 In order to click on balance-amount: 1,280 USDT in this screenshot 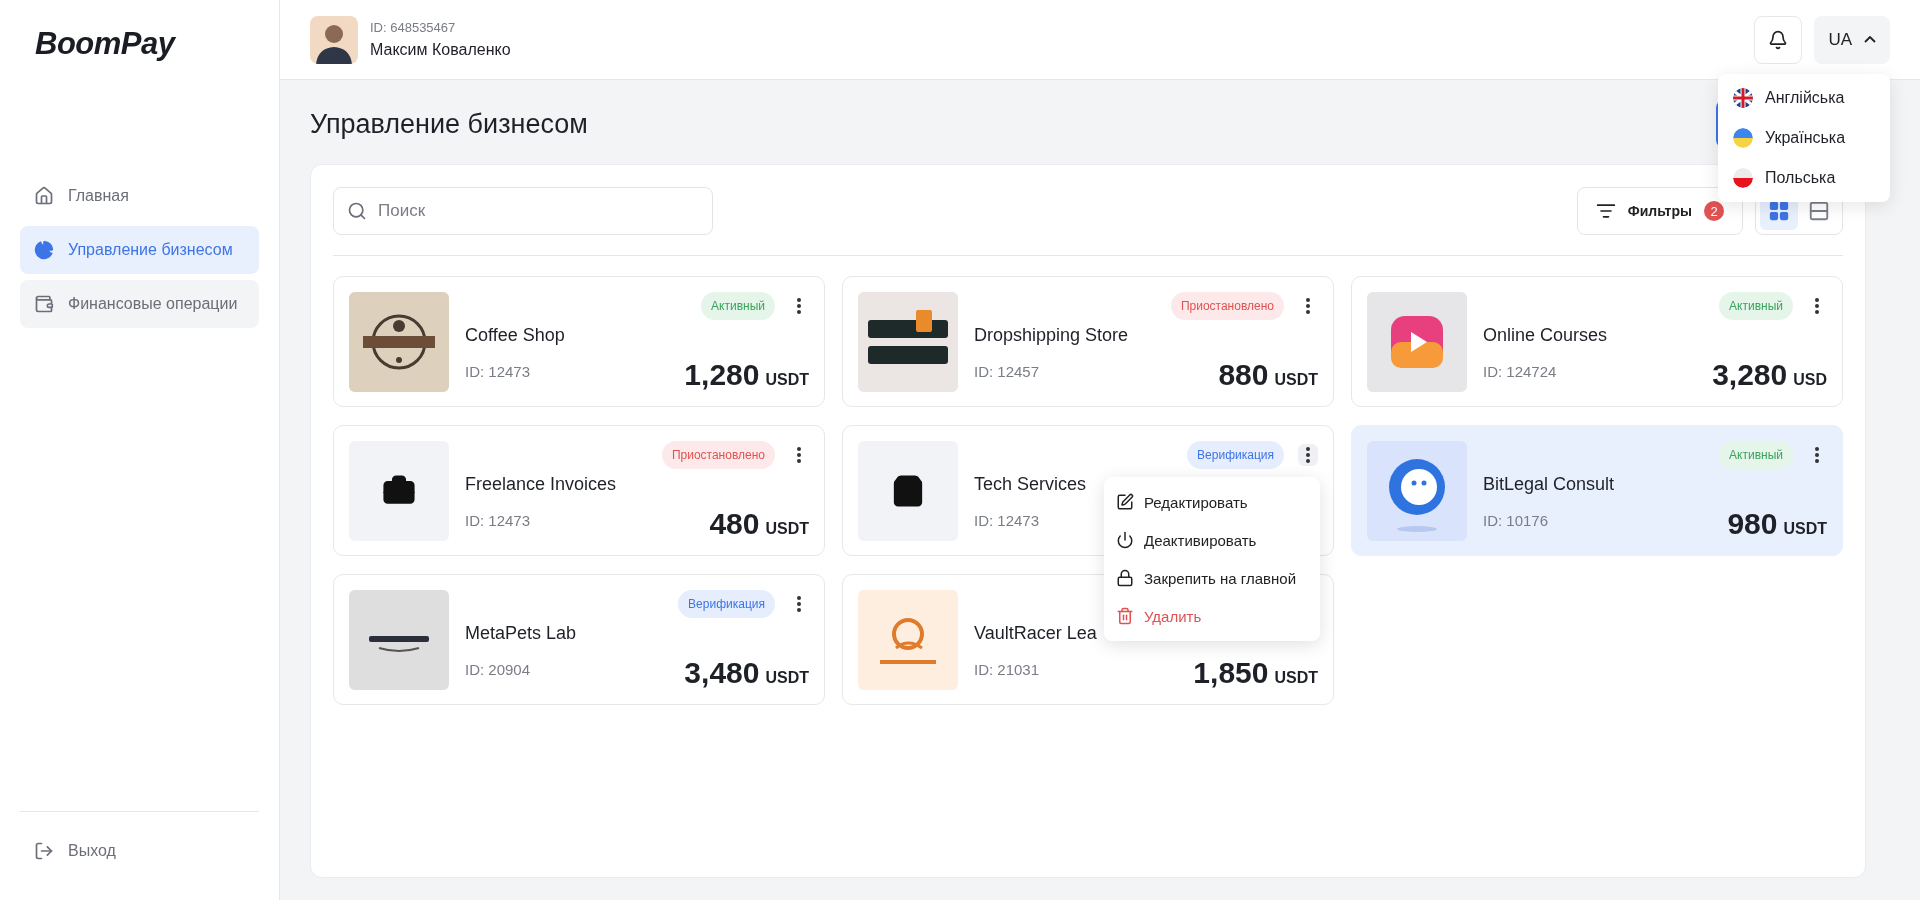, I will do `click(746, 375)`.